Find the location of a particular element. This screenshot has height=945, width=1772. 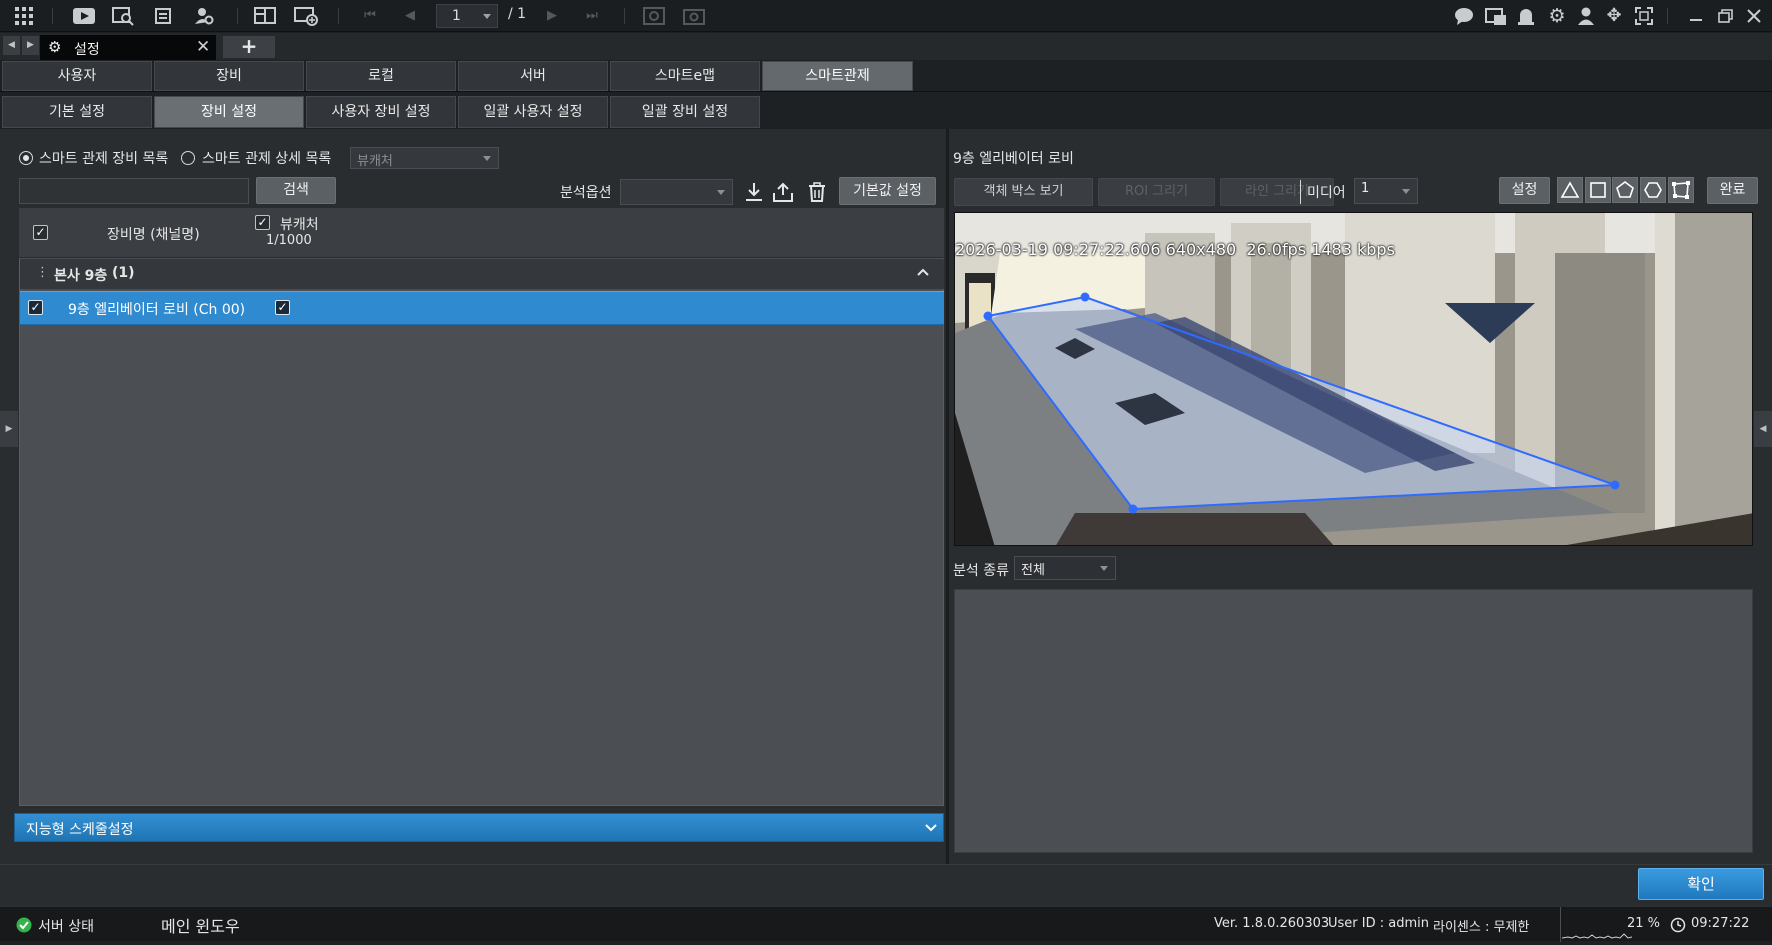

record-icon is located at coordinates (694, 16).